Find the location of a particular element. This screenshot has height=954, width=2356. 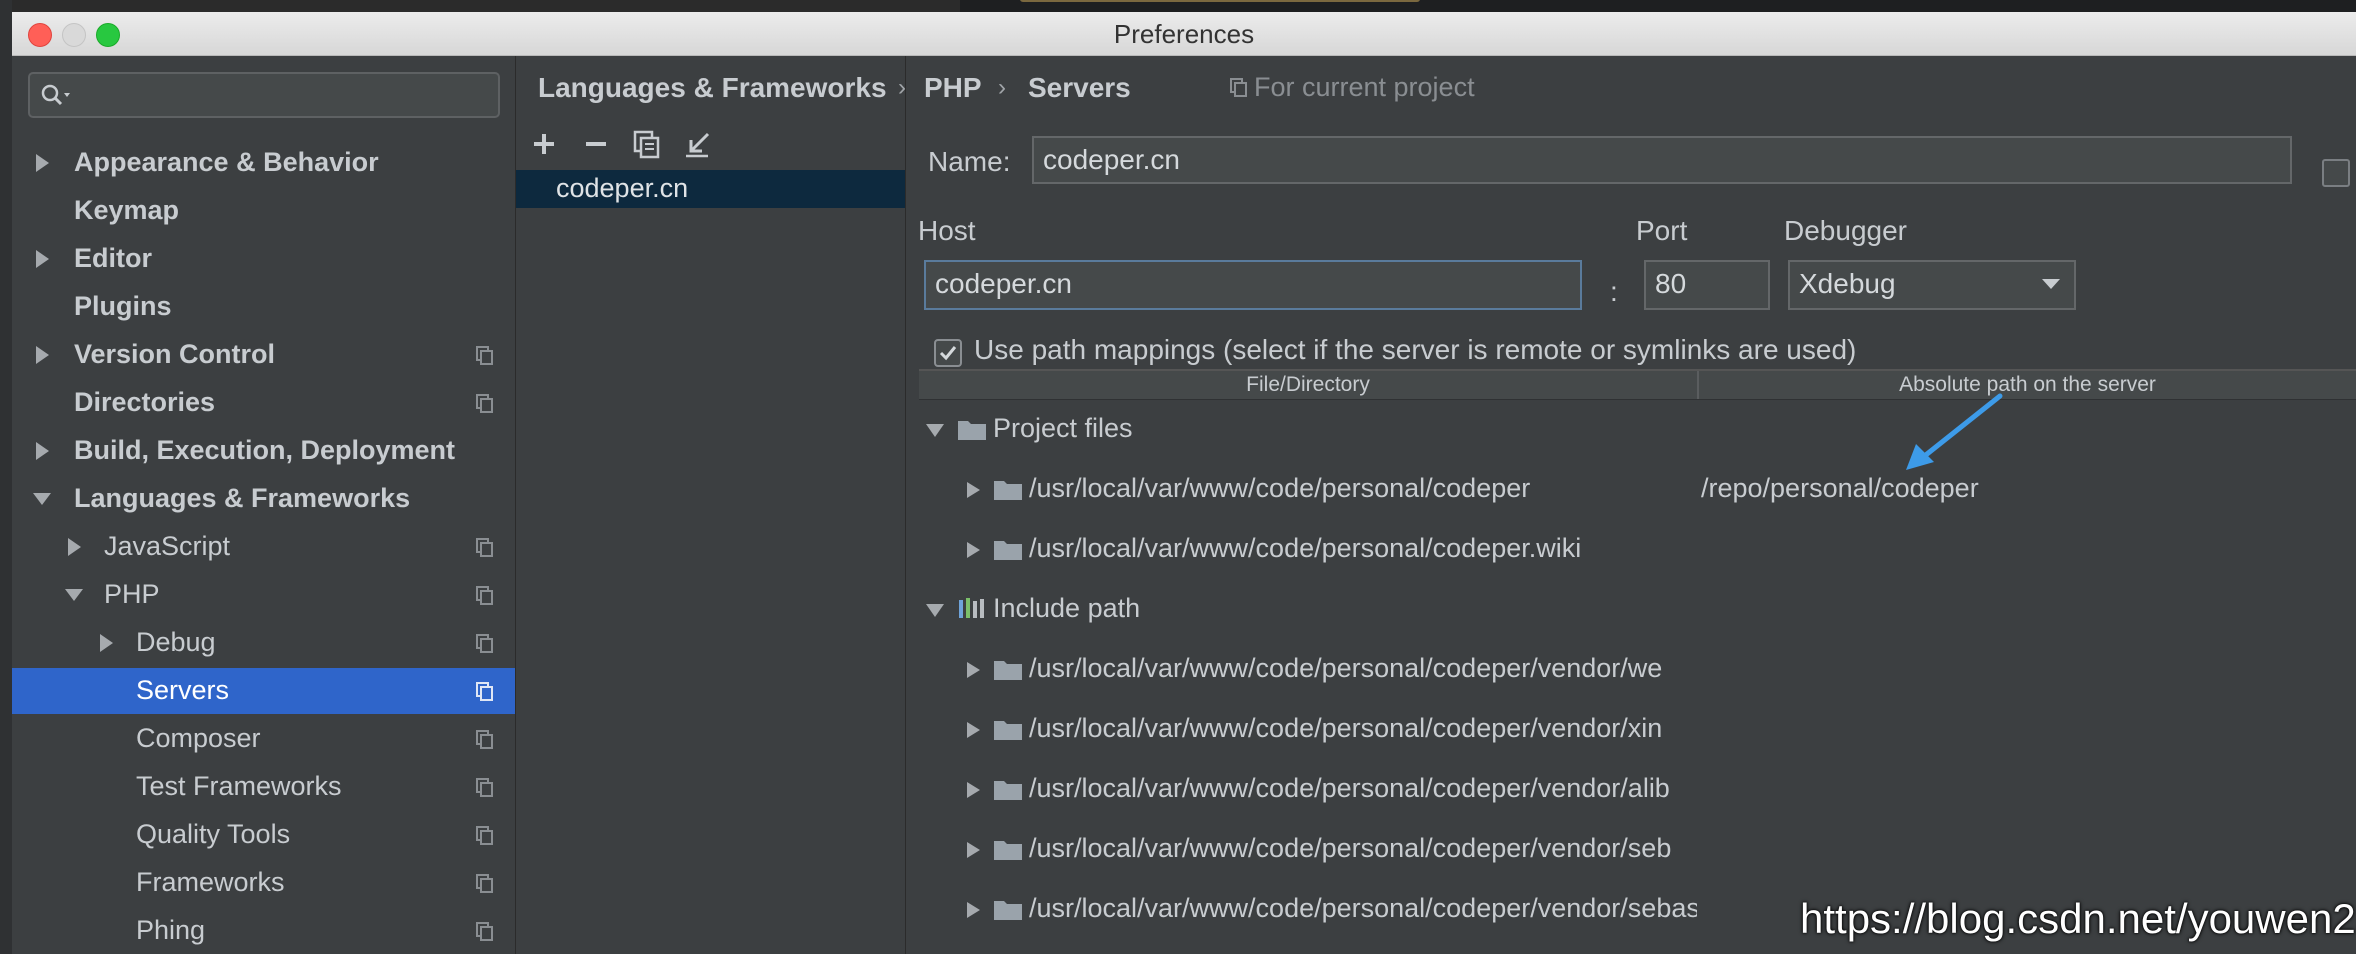

use-path-mappings-checkbox is located at coordinates (948, 353).